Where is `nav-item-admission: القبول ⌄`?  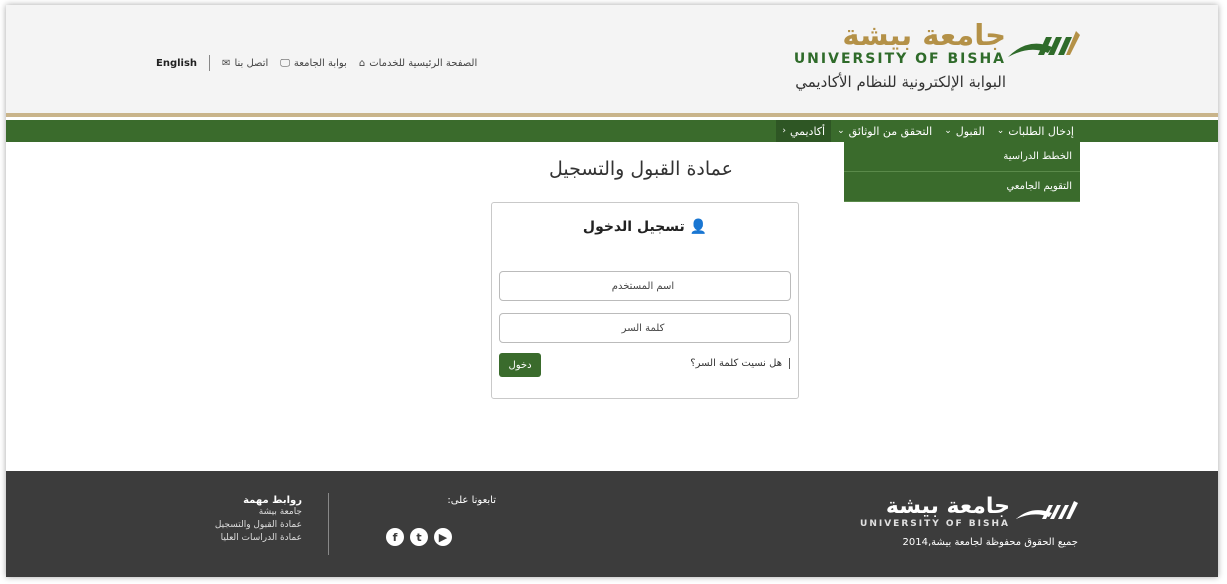
nav-item-admission: القبول ⌄ is located at coordinates (964, 131).